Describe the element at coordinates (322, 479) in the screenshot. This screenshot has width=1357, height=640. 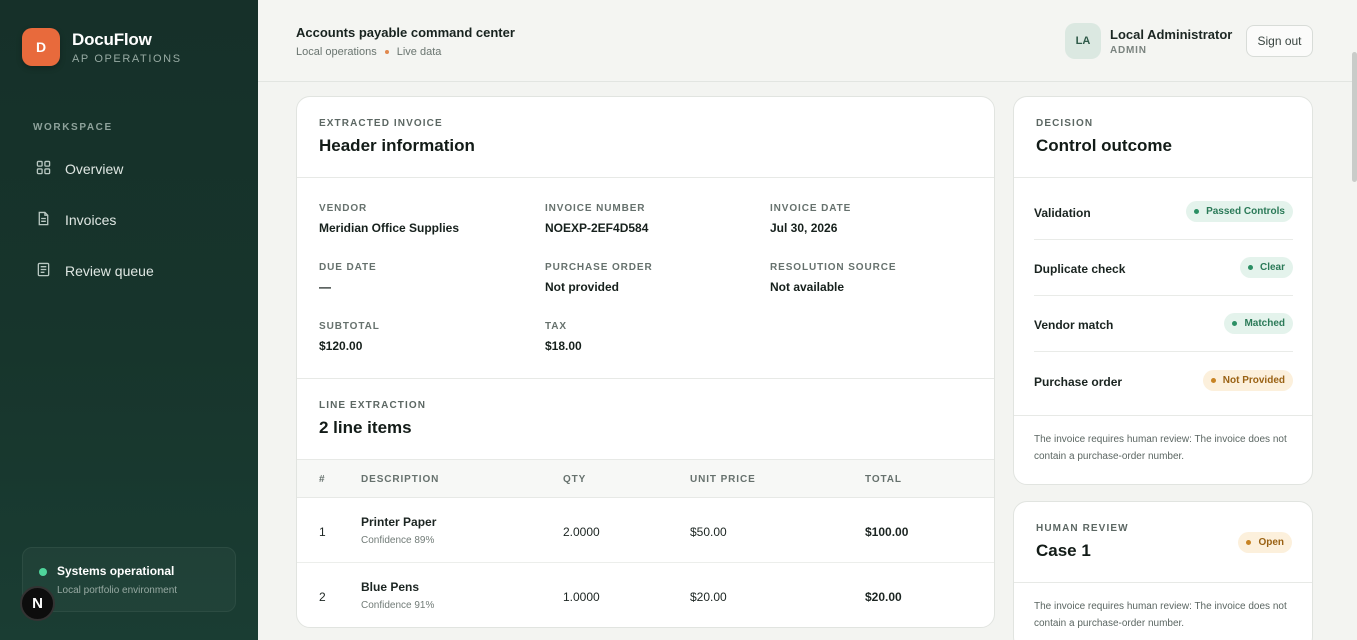
I see `column-header: #` at that location.